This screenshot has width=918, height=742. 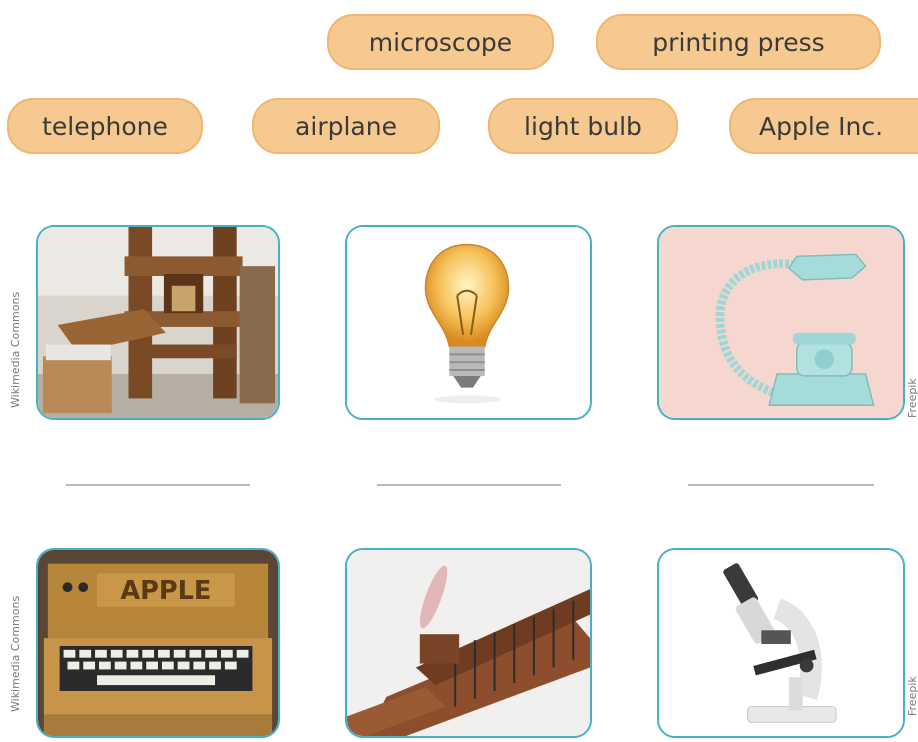 I want to click on word-chip-label: telephone, so click(x=105, y=126).